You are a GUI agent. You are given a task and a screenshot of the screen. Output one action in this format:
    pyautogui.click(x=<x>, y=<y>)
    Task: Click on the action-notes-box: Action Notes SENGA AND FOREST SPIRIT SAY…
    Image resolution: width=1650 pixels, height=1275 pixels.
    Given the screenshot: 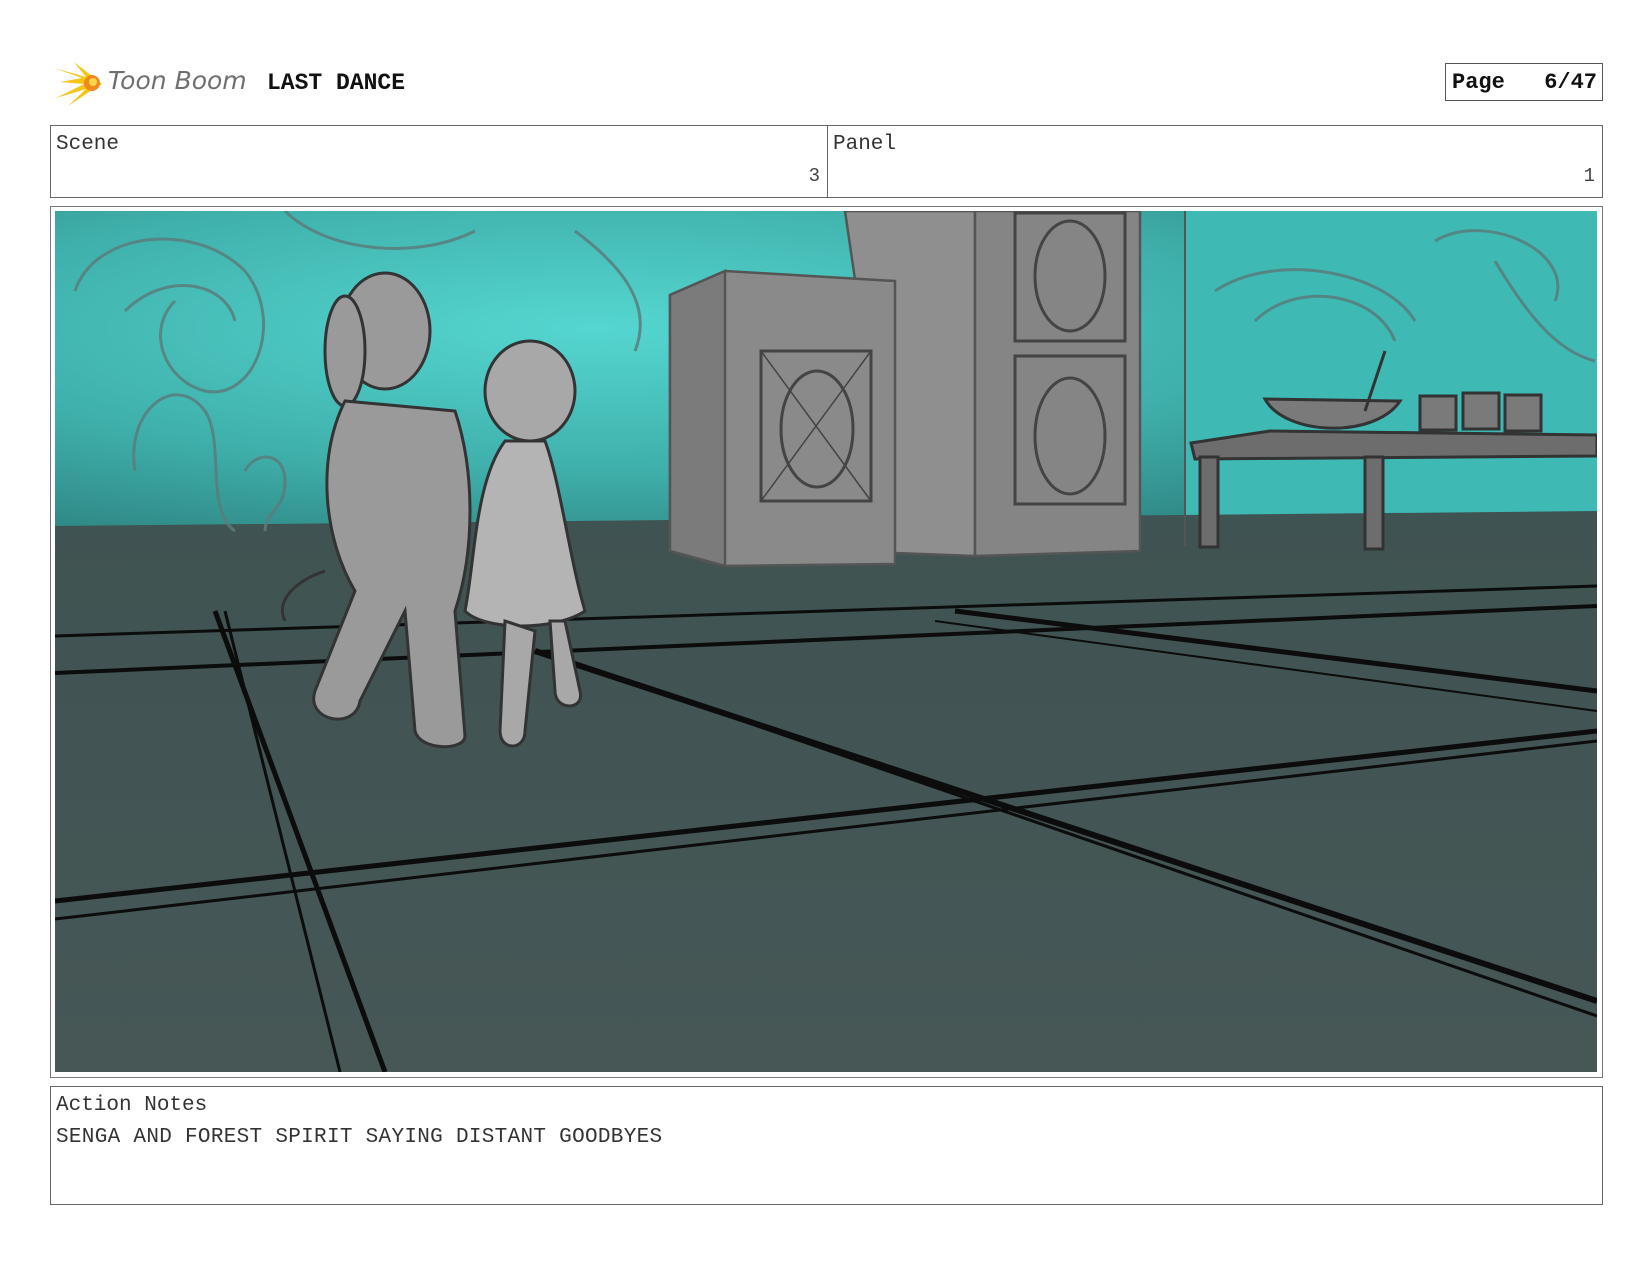 What is the action you would take?
    pyautogui.click(x=826, y=1145)
    